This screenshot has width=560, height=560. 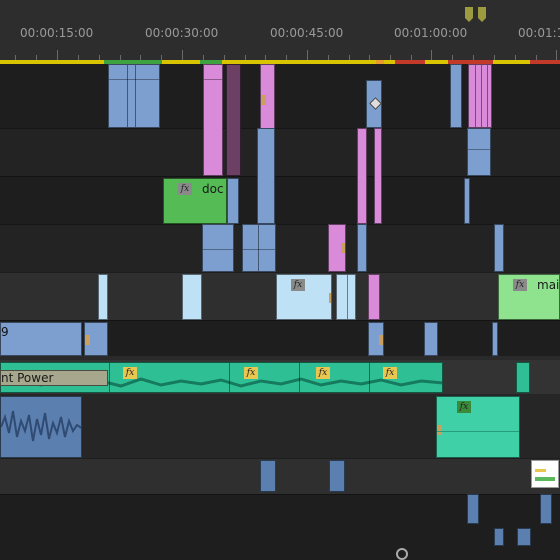 What do you see at coordinates (195, 201) in the screenshot?
I see `clip-doc: fx doc` at bounding box center [195, 201].